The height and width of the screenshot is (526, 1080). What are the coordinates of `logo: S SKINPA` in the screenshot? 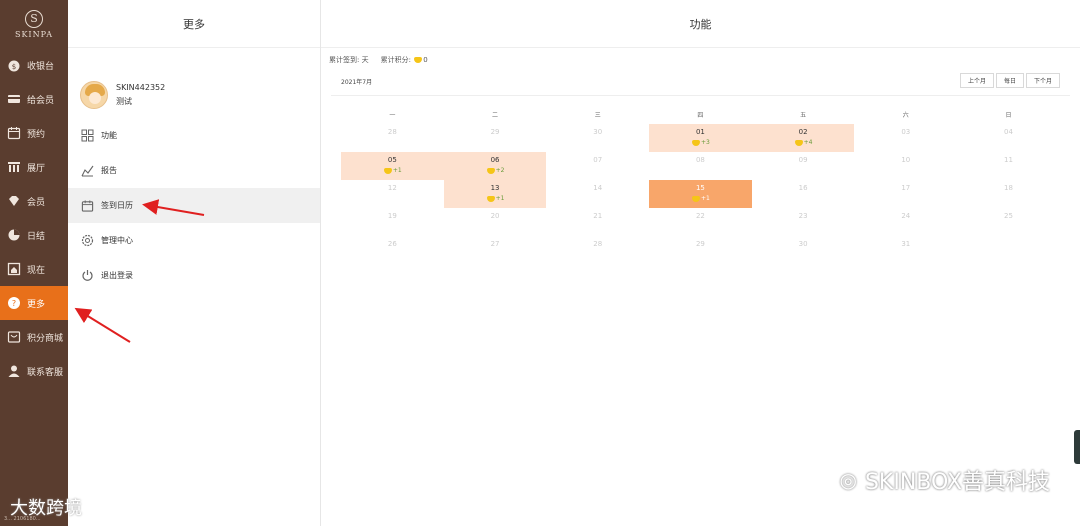 It's located at (34, 24).